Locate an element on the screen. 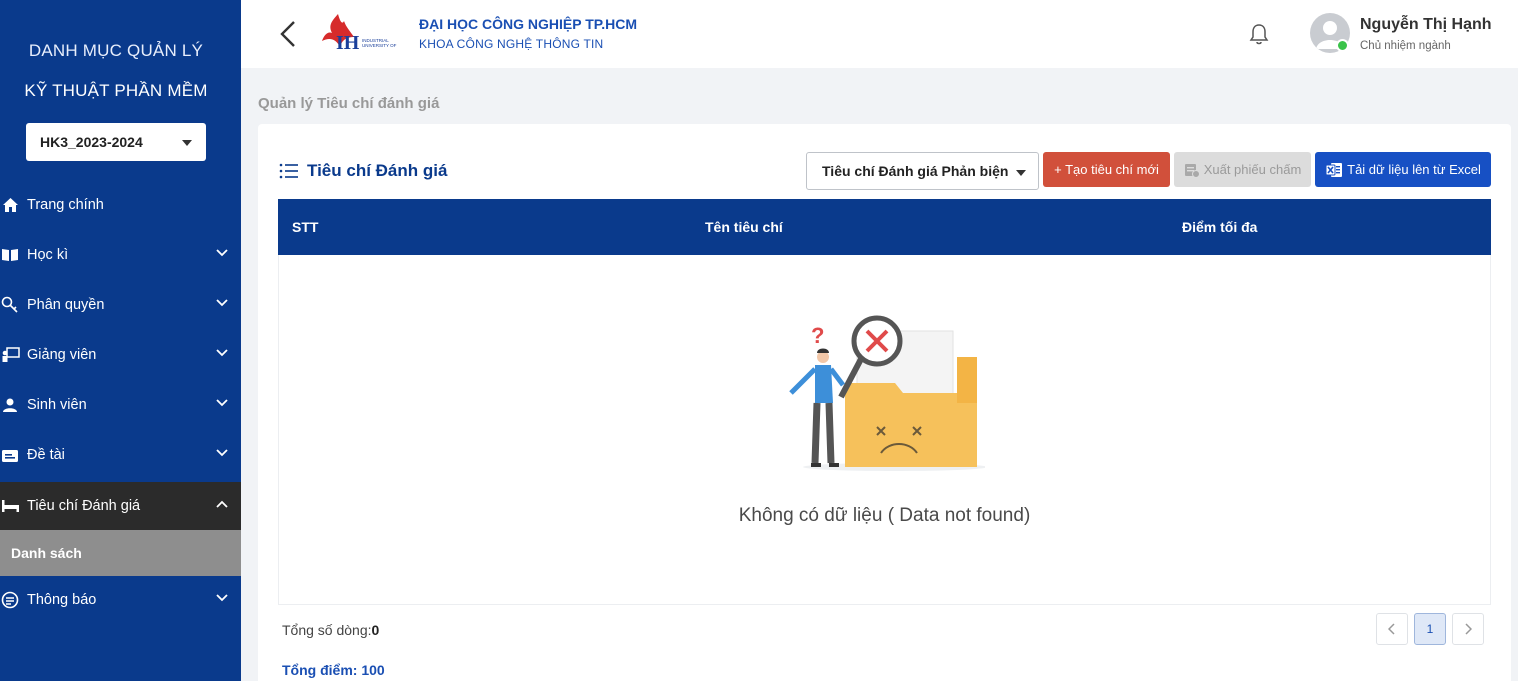  pagination-prev-button is located at coordinates (1392, 629).